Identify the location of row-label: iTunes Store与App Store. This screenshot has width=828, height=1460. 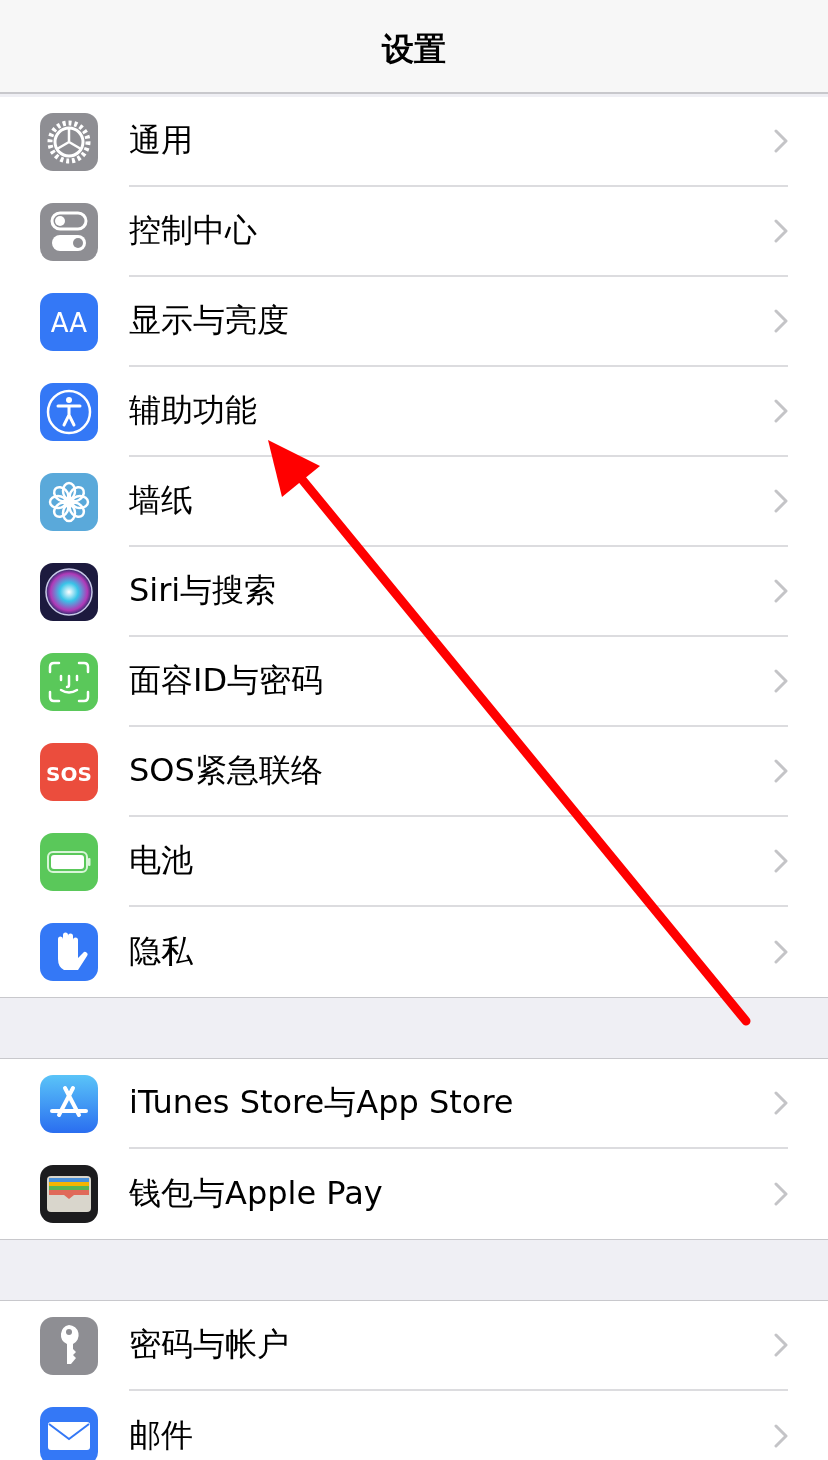
(322, 1102).